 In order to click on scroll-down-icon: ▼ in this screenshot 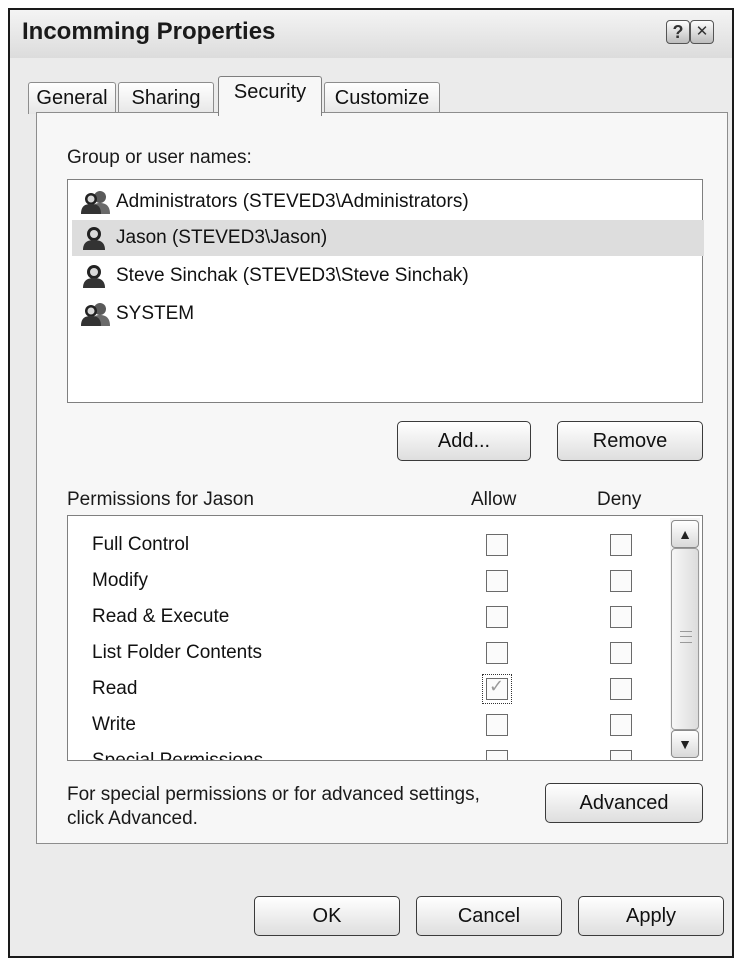, I will do `click(685, 744)`.